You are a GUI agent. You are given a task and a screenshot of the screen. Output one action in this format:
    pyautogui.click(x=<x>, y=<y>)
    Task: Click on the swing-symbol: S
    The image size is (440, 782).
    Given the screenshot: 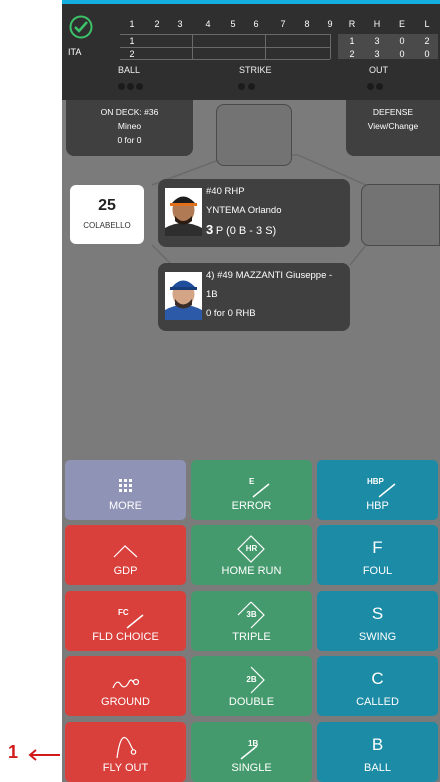 What is the action you would take?
    pyautogui.click(x=377, y=613)
    